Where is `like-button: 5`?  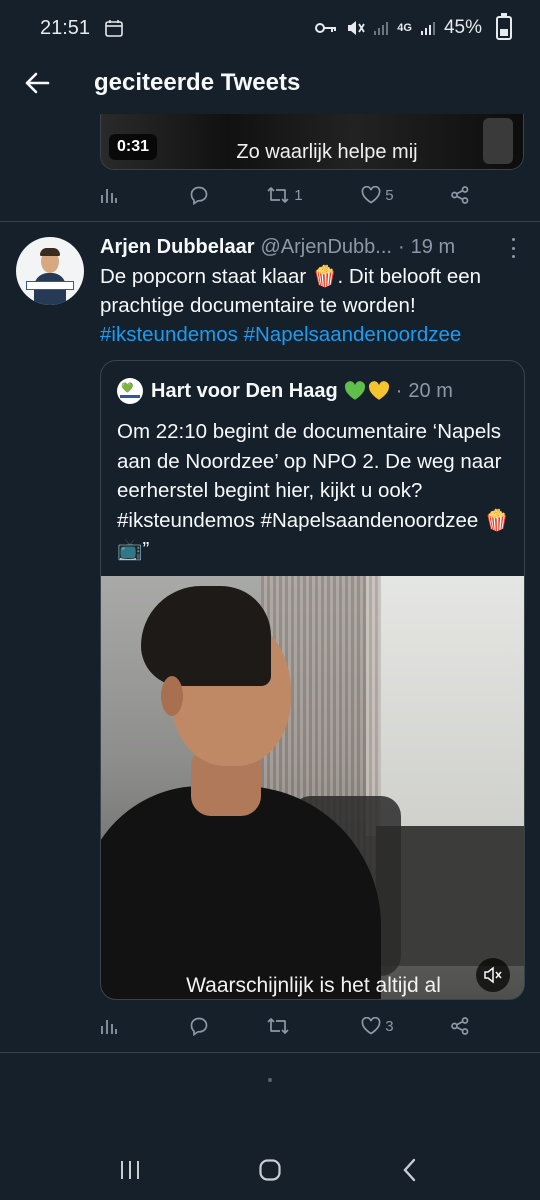 like-button: 5 is located at coordinates (405, 195).